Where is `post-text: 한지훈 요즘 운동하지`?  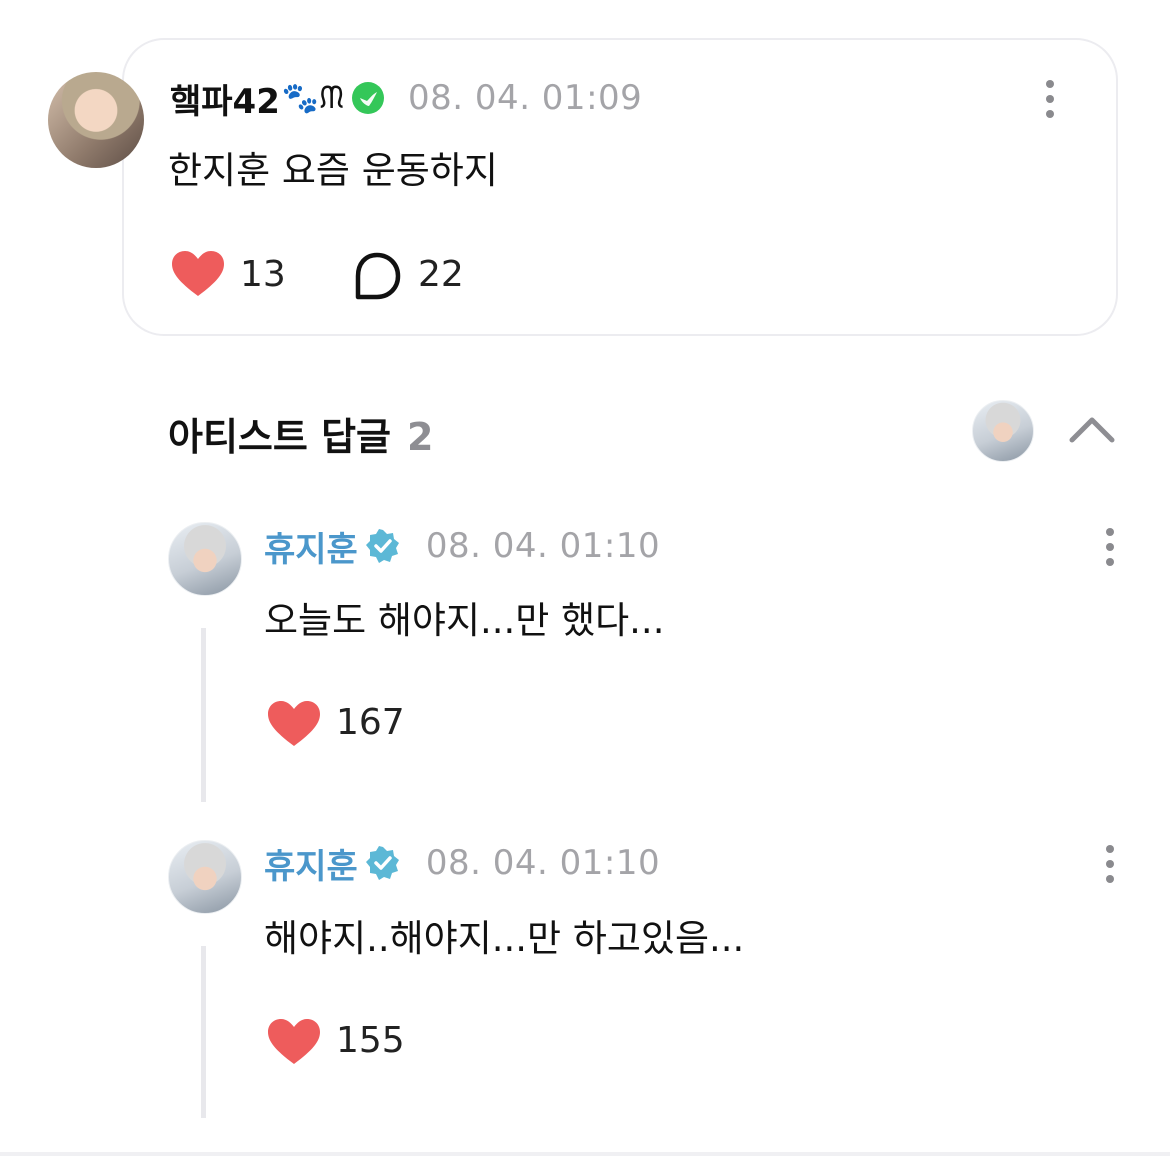 post-text: 한지훈 요즘 운동하지 is located at coordinates (333, 170).